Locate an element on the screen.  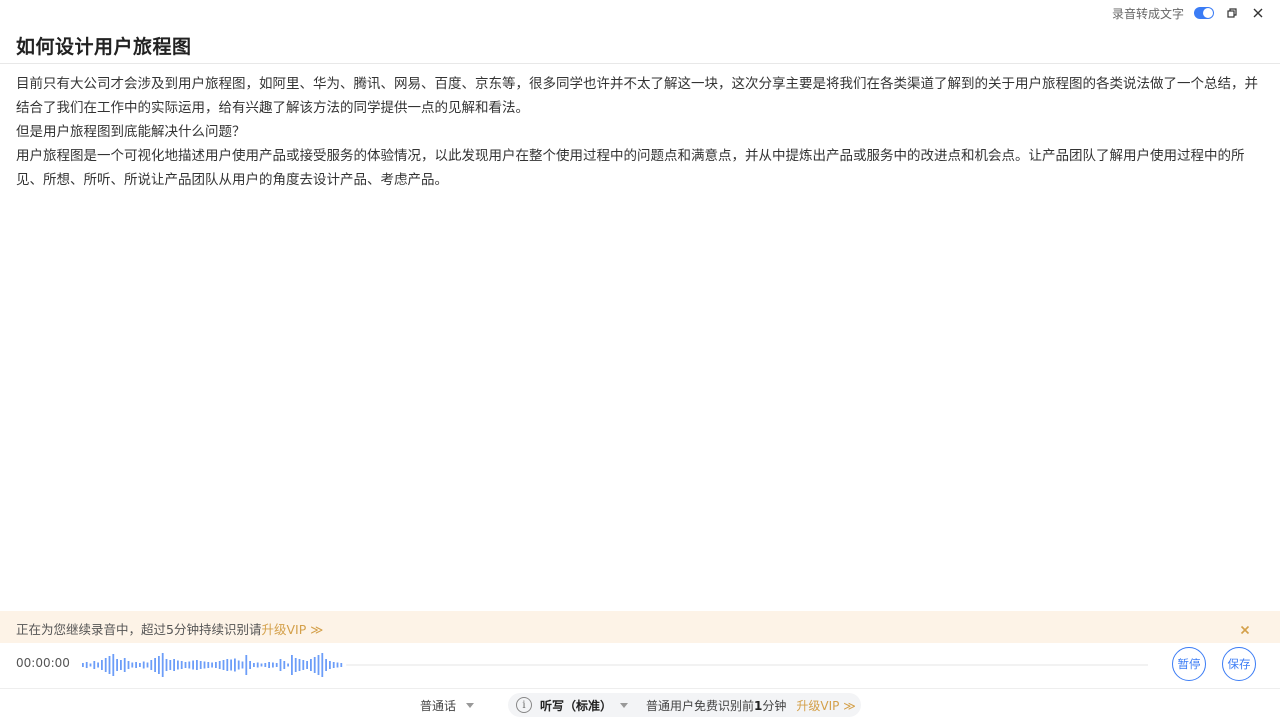
mode-select: 听写（标准） is located at coordinates (584, 705).